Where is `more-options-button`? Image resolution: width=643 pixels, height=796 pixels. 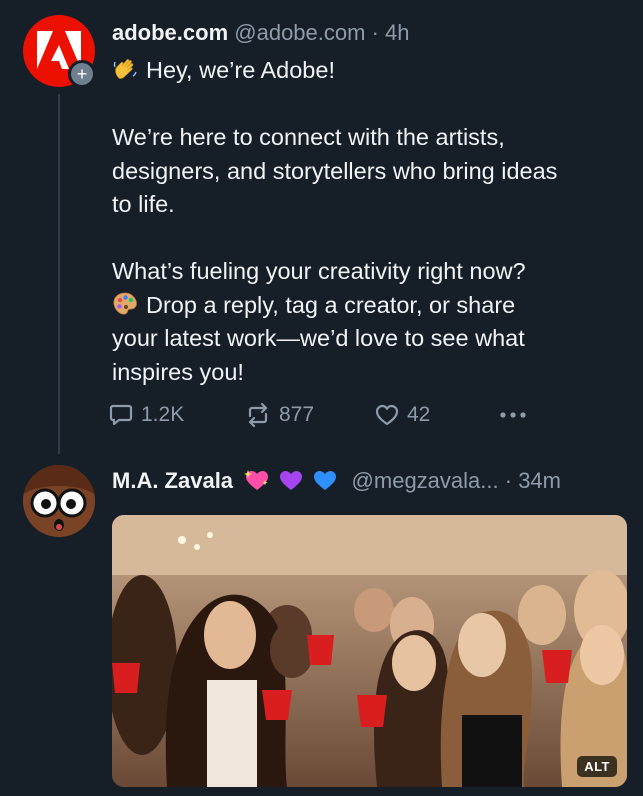
more-options-button is located at coordinates (516, 415).